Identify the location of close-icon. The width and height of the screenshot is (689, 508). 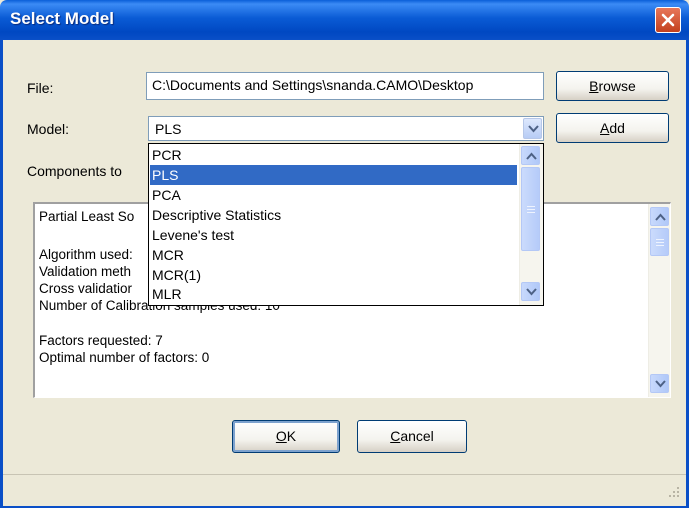
(668, 20).